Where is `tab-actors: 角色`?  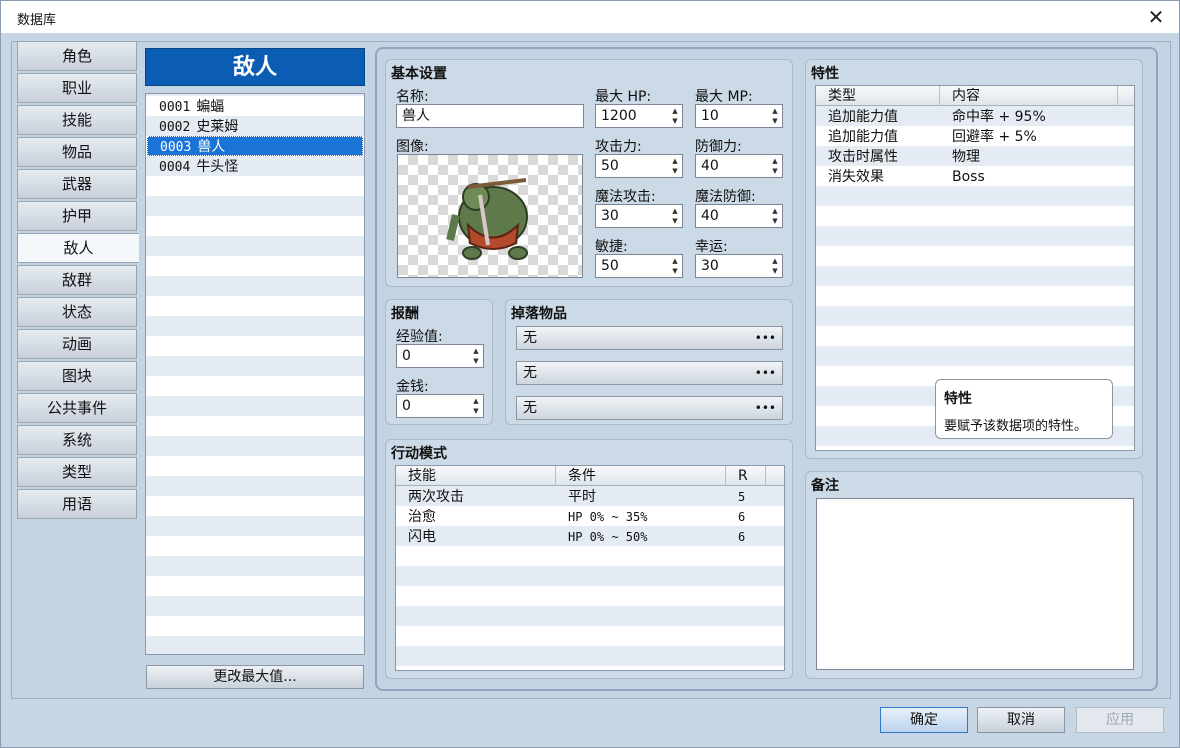
tab-actors: 角色 is located at coordinates (77, 56).